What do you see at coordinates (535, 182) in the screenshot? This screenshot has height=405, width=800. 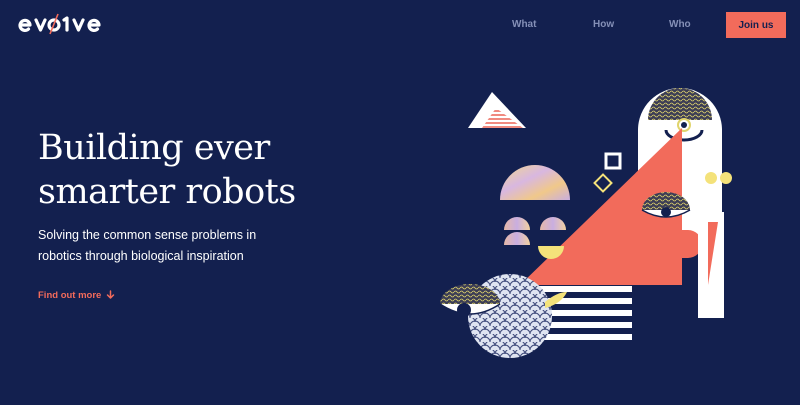 I see `marble-half-circle-shape` at bounding box center [535, 182].